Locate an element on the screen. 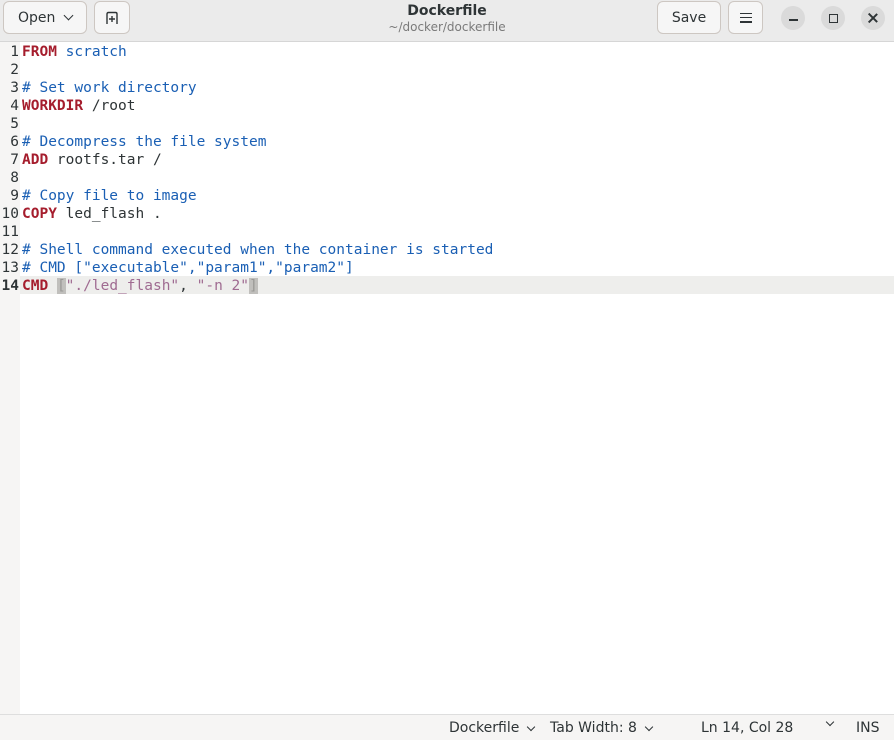 The image size is (894, 740). cursor-position: Ln 14, Col 28 is located at coordinates (747, 728).